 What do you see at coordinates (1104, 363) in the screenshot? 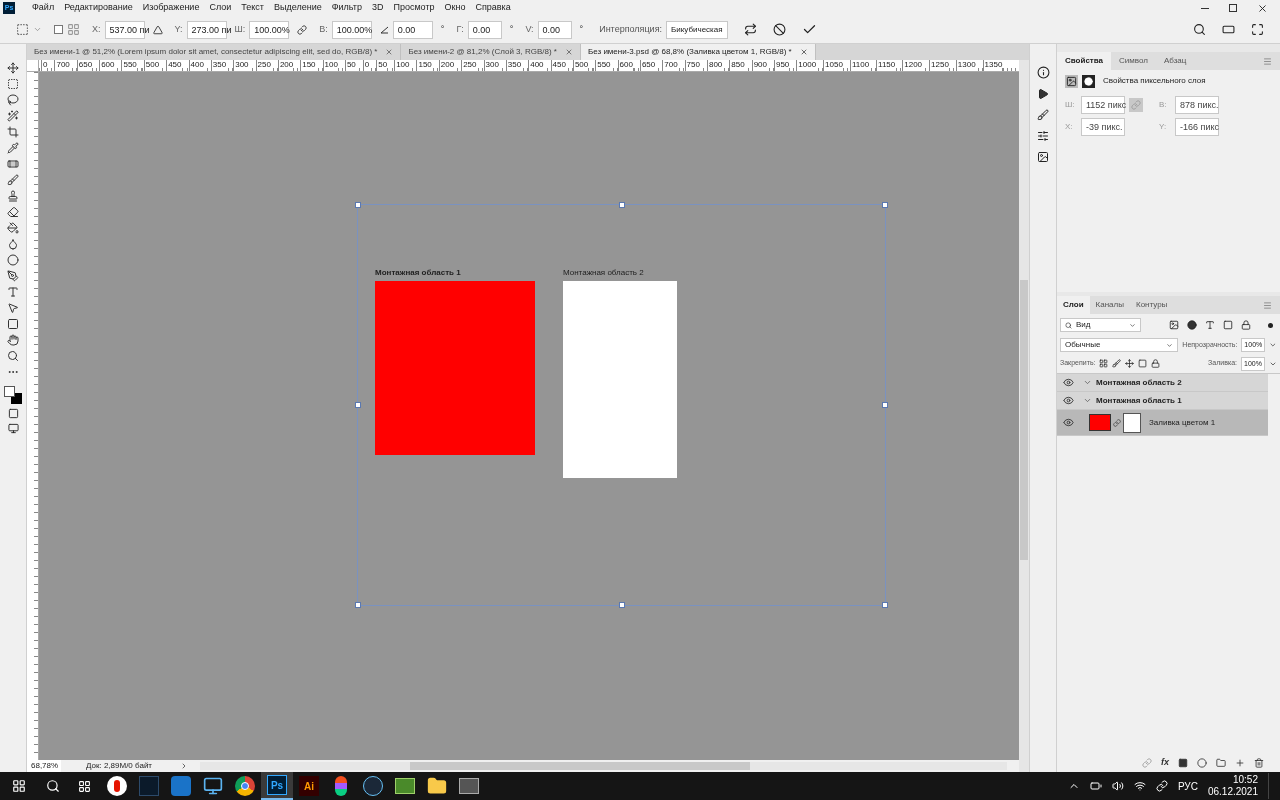
I see `lock-pixels-icon` at bounding box center [1104, 363].